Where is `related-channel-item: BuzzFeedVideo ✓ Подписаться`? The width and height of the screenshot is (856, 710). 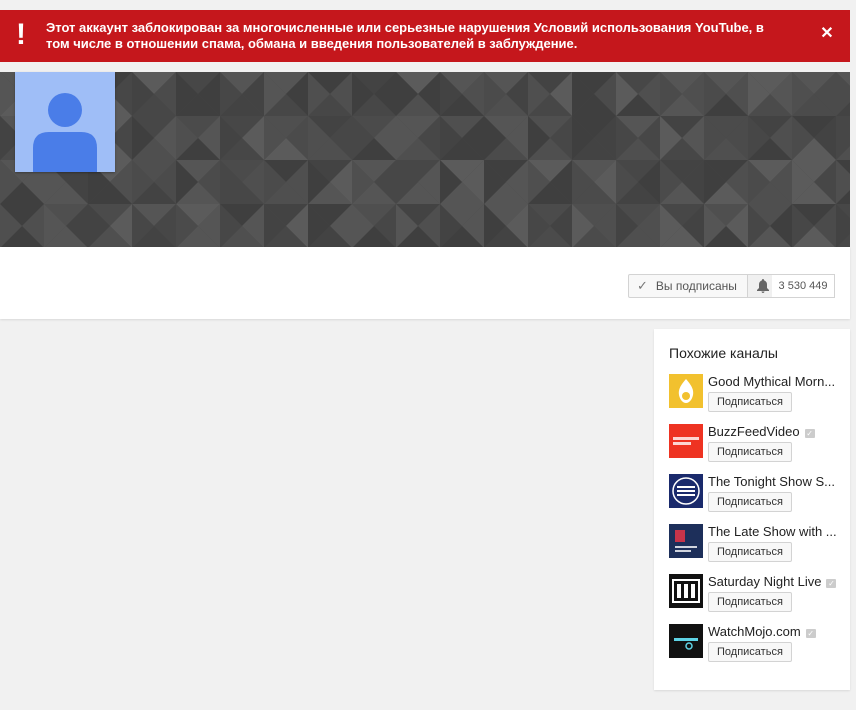
related-channel-item: BuzzFeedVideo ✓ Подписаться is located at coordinates (757, 445).